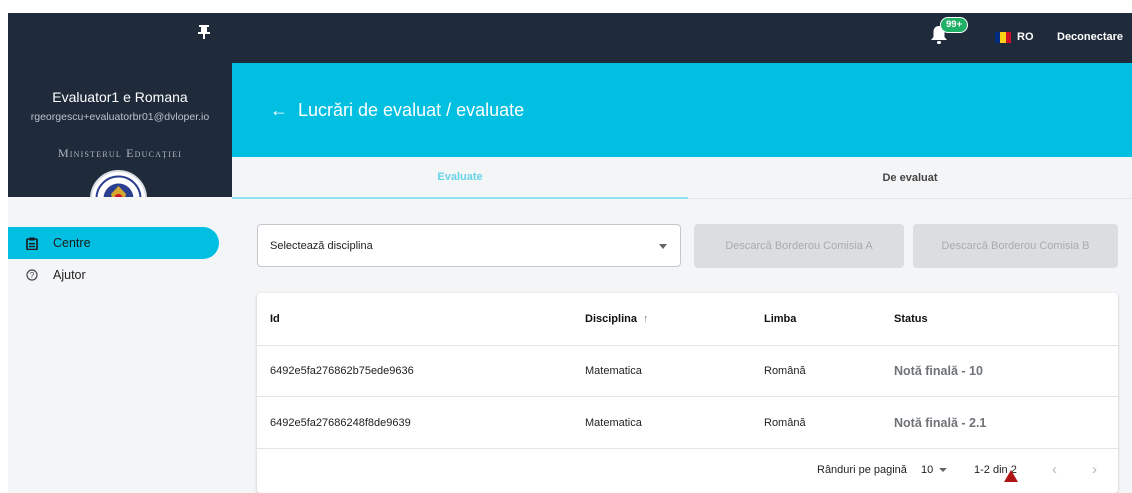 This screenshot has height=493, width=1132. Describe the element at coordinates (910, 178) in the screenshot. I see `tab-de-evaluat: De evaluat` at that location.